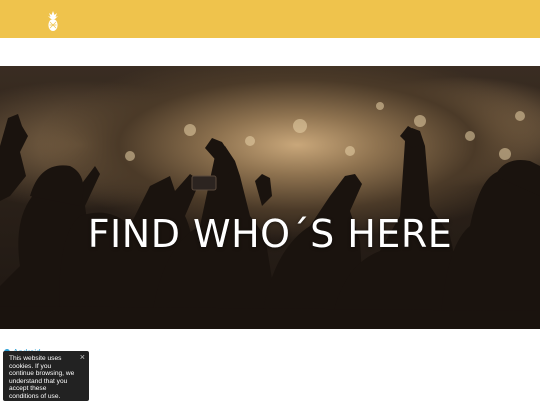  Describe the element at coordinates (82, 357) in the screenshot. I see `close-icon: ×` at that location.